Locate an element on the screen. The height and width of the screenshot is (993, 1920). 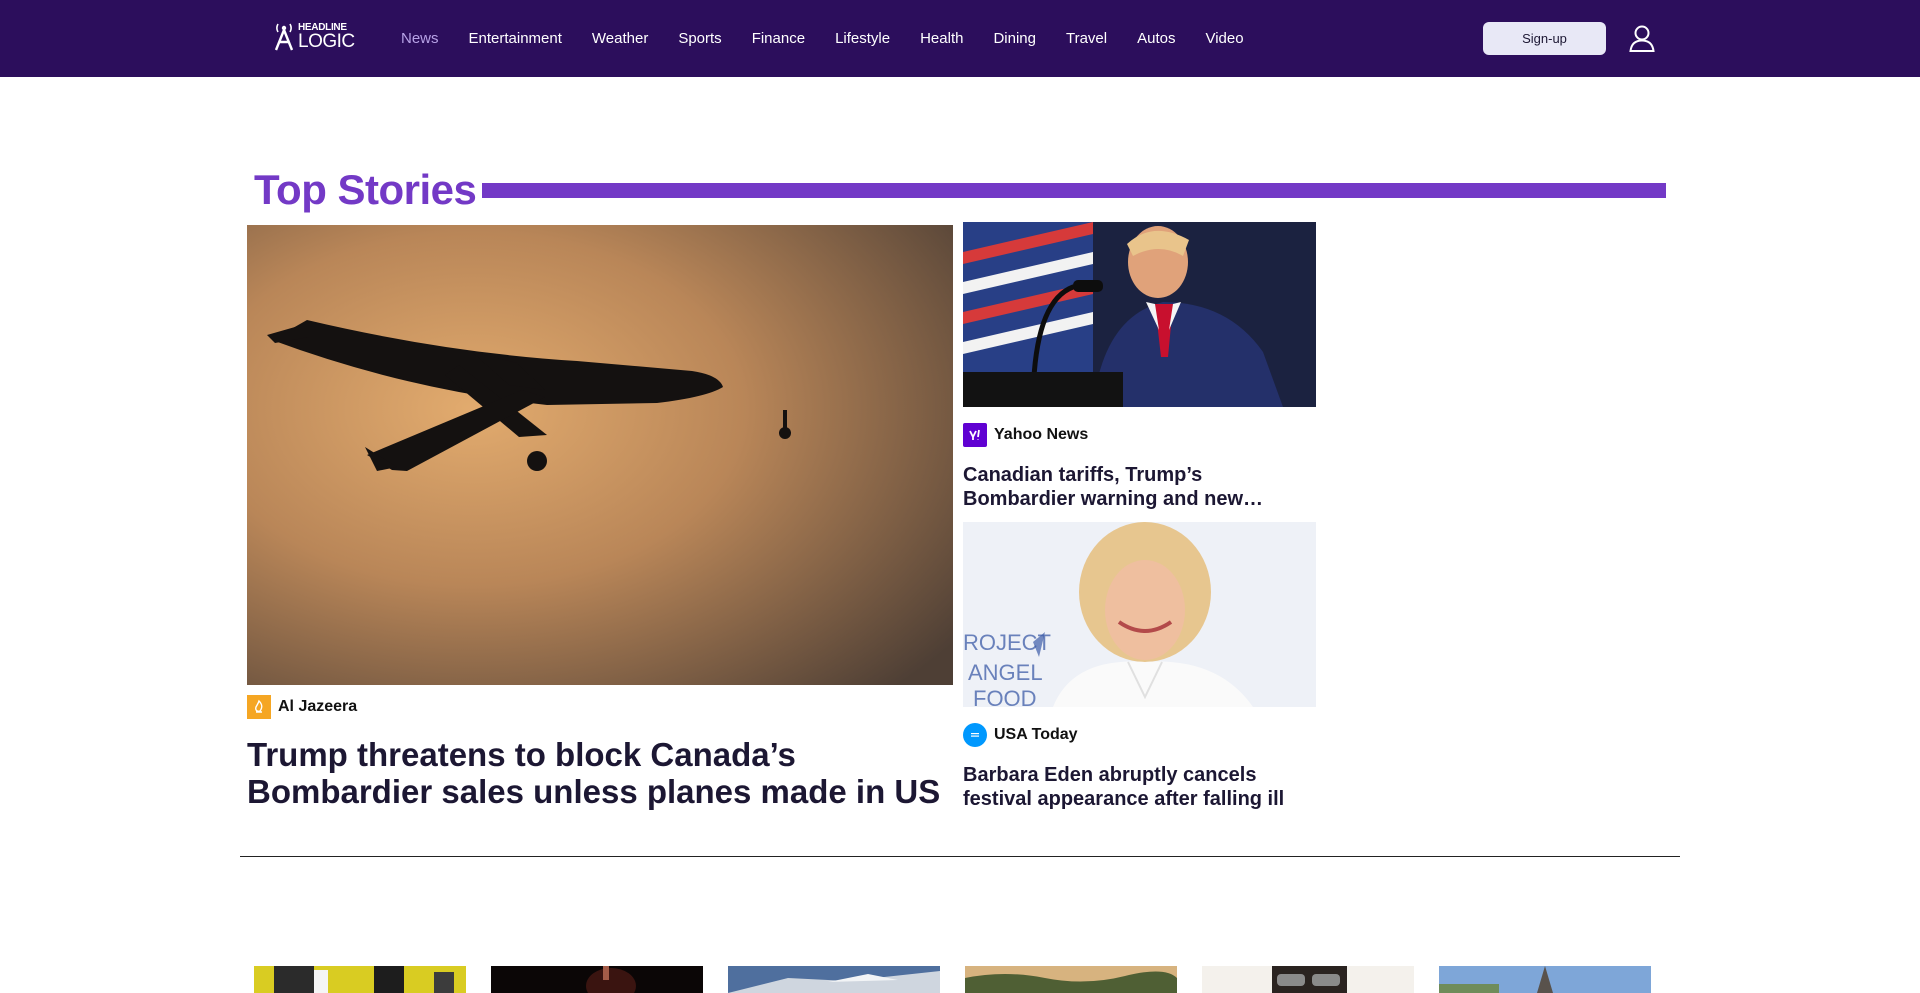
side-story-image: ROJECT ANGEL FOOD is located at coordinates (1139, 614).